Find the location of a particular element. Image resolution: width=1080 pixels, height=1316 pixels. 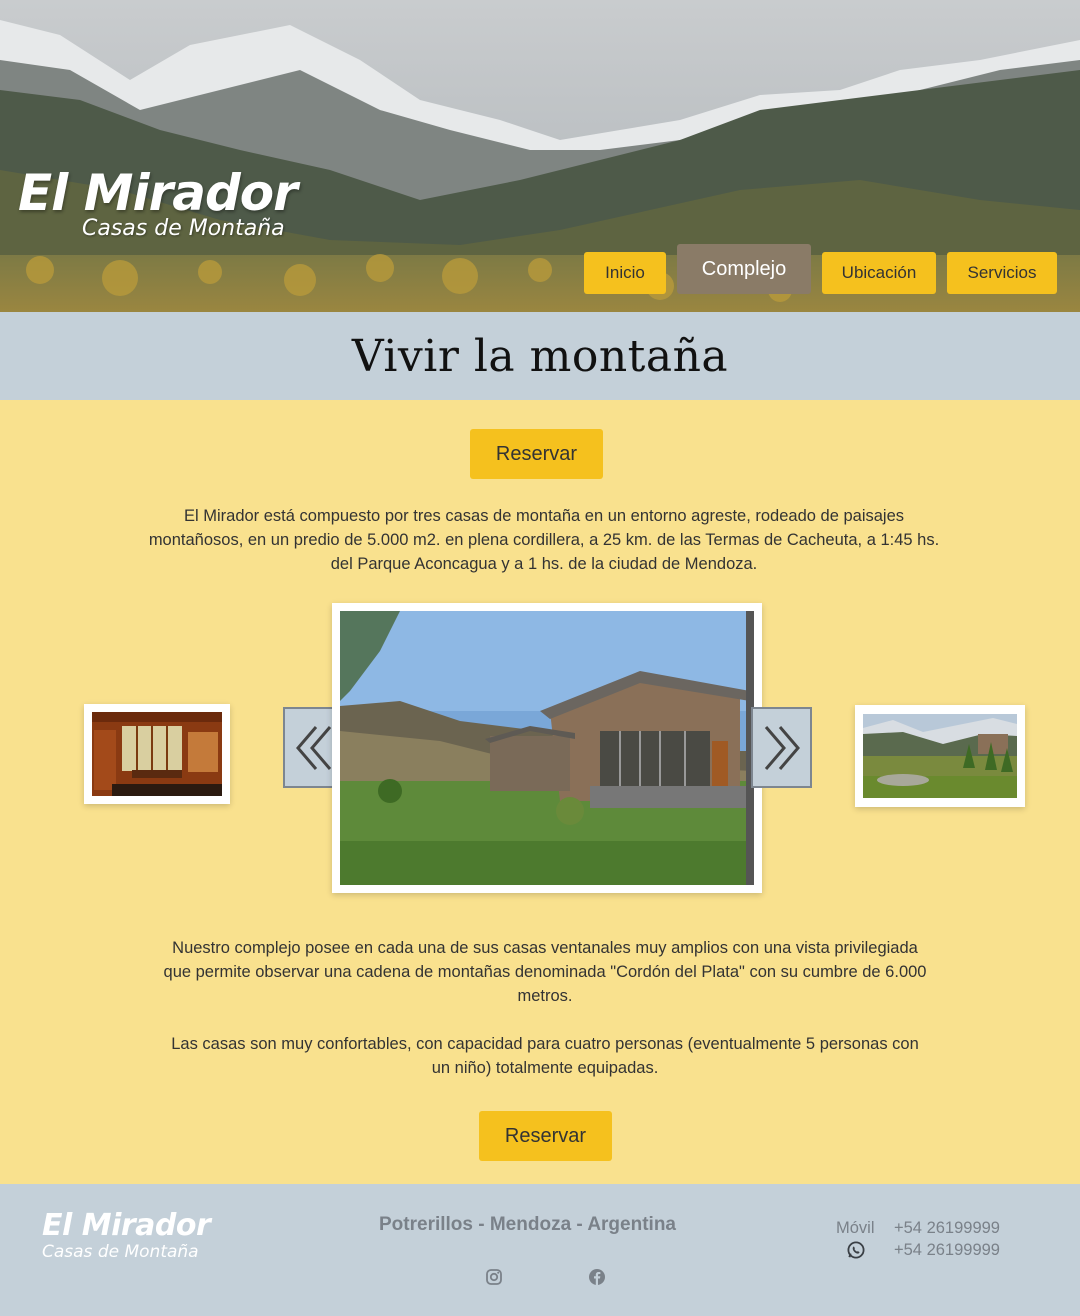

interior-photo is located at coordinates (157, 754).